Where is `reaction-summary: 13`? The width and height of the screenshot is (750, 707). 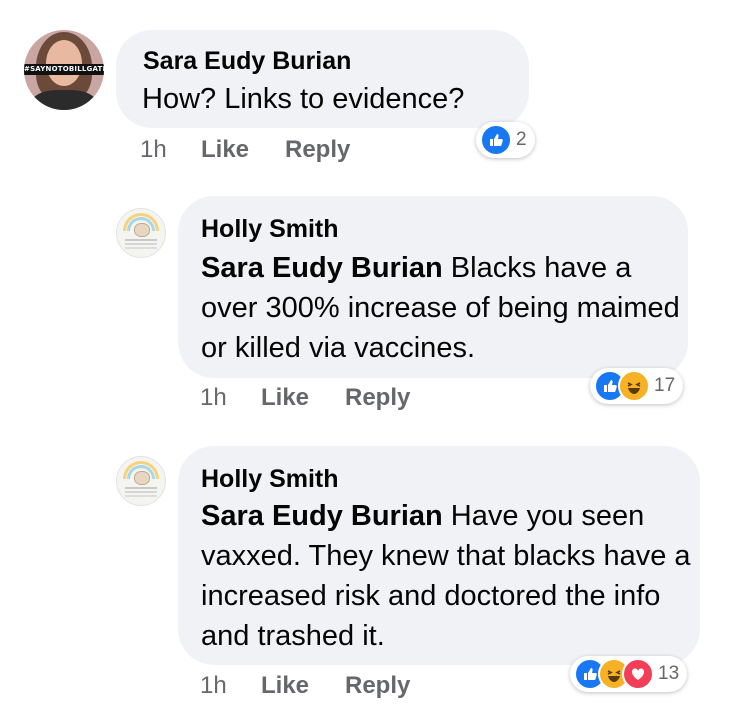 reaction-summary: 13 is located at coordinates (629, 674).